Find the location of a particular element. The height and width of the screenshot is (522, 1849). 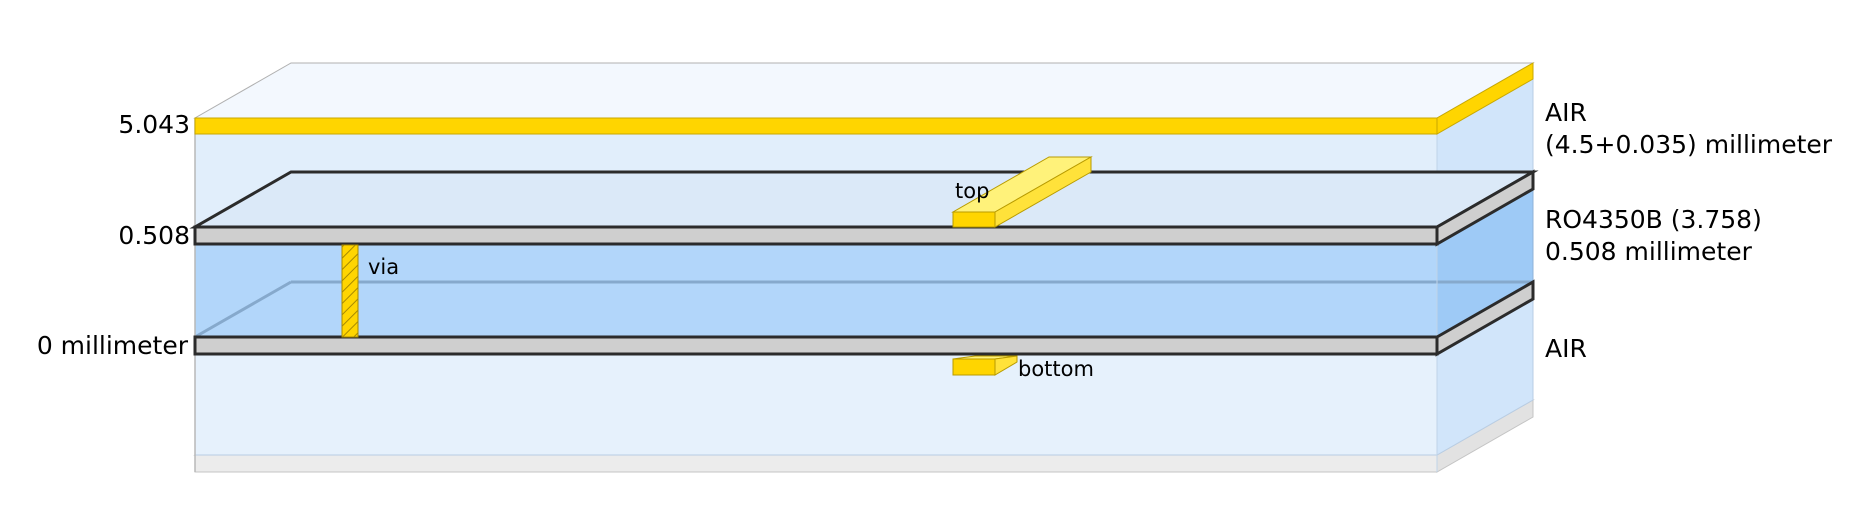

top-trace-label: top is located at coordinates (972, 191).